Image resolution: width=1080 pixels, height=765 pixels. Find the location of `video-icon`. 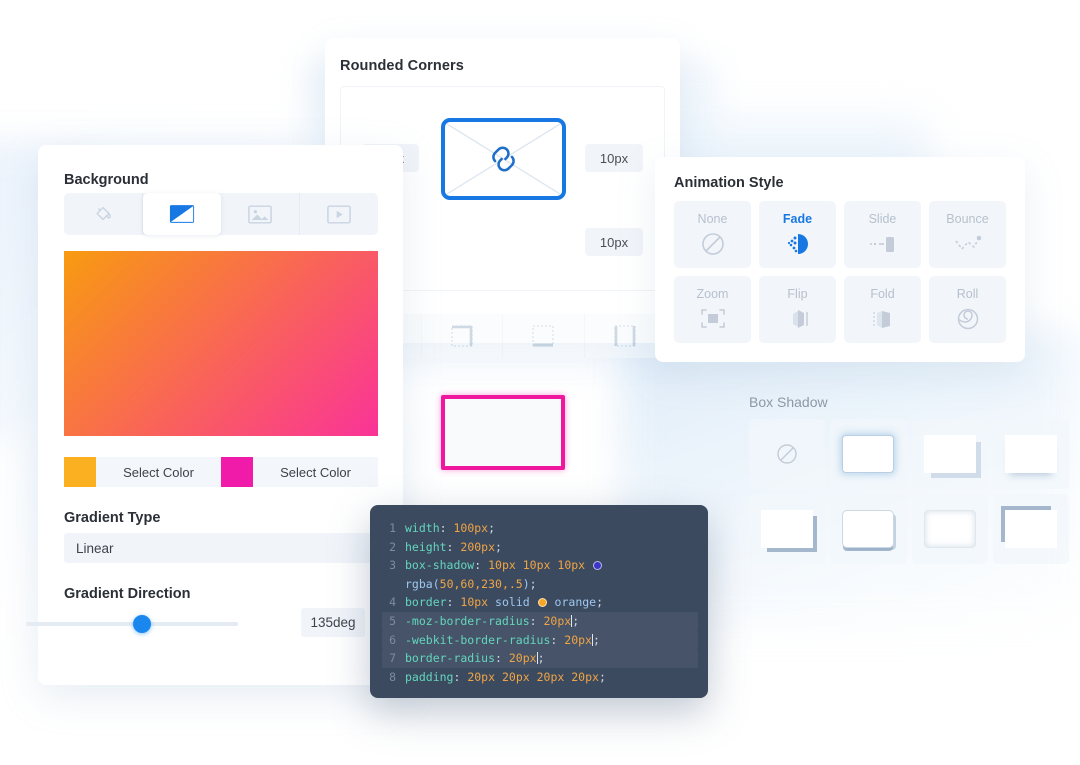

video-icon is located at coordinates (339, 214).